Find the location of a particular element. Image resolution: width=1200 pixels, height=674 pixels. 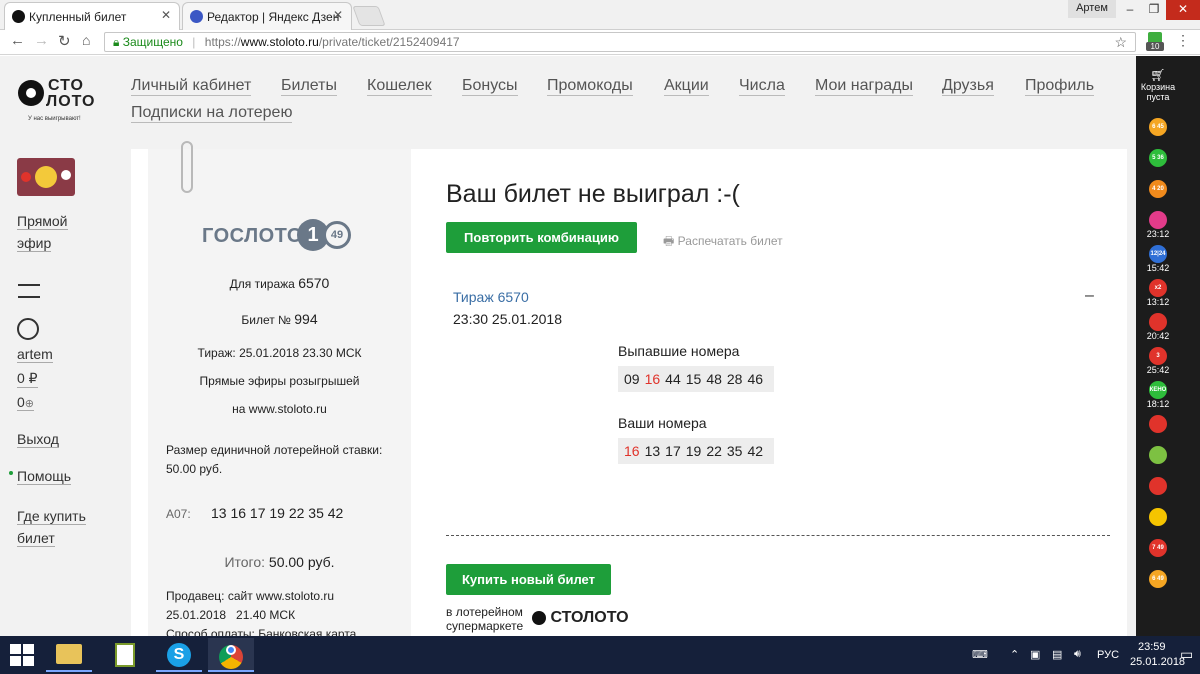

extension-game-gosloto-7-49: 7 49 is located at coordinates (1158, 548).